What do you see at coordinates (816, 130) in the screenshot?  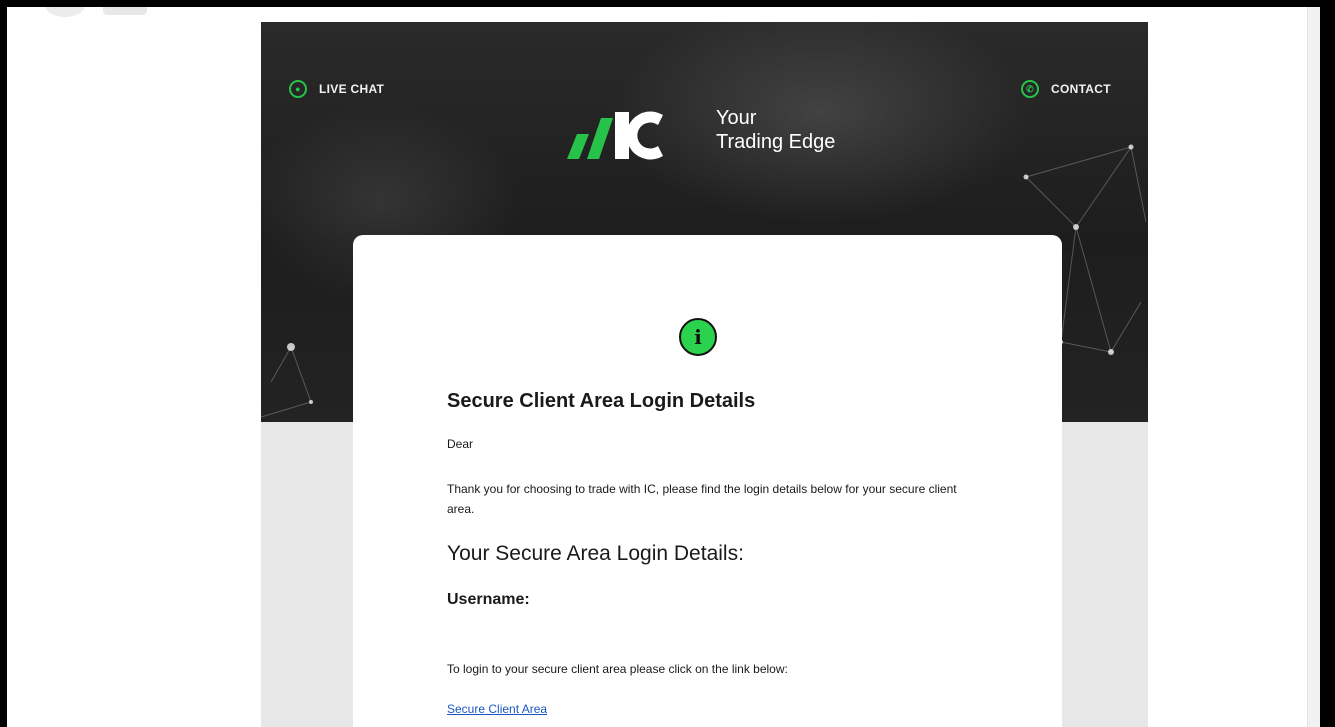 I see `tagline: Your Trading Edge` at bounding box center [816, 130].